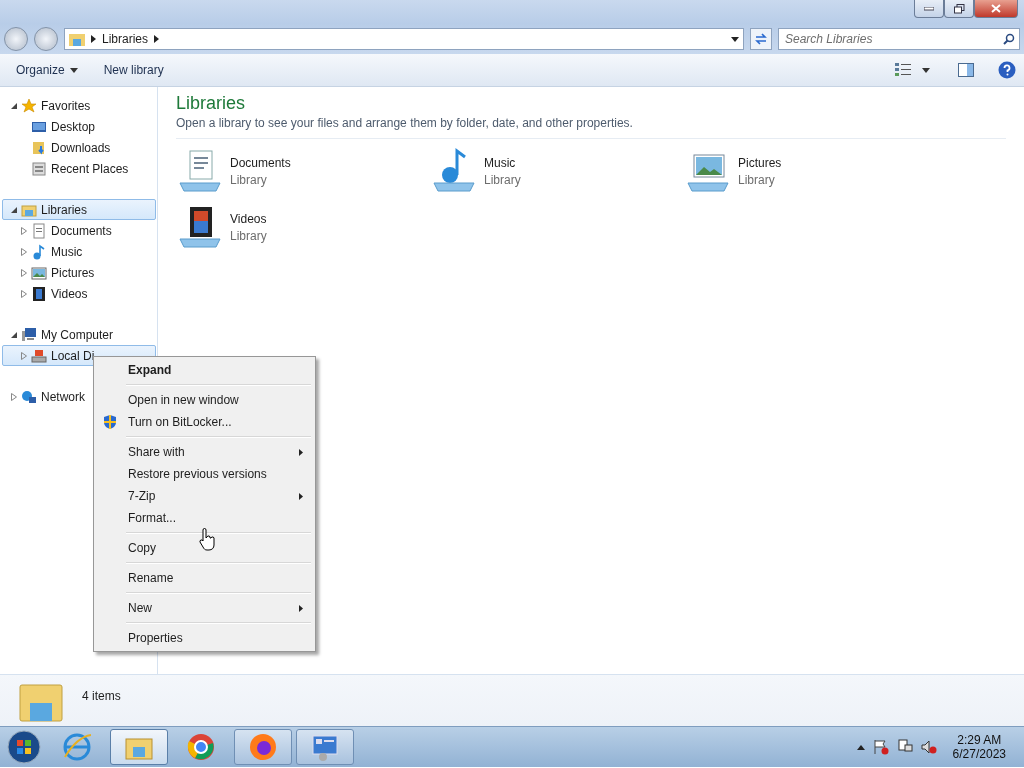 The width and height of the screenshot is (1024, 768). I want to click on library-name: Videos, so click(248, 218).